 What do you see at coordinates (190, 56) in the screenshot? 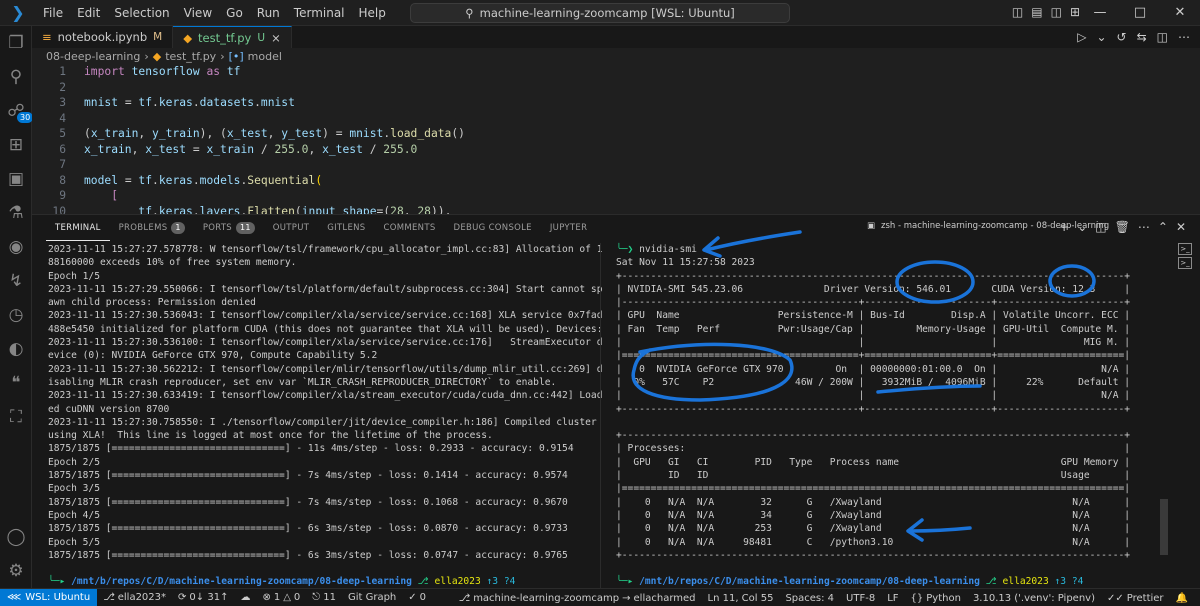
I see `breadcrumb-file: test_tf.py` at bounding box center [190, 56].